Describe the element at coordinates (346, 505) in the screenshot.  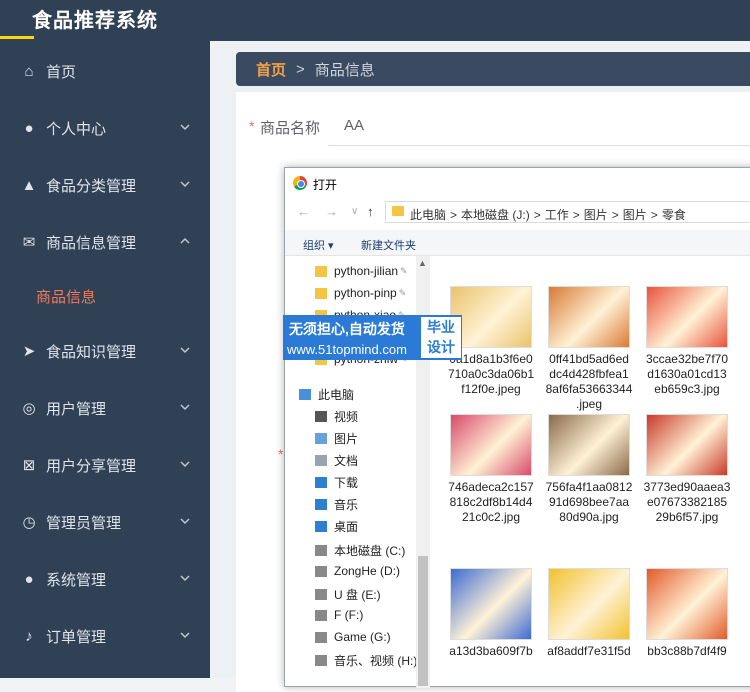
I see `tree-item-label: 音乐` at that location.